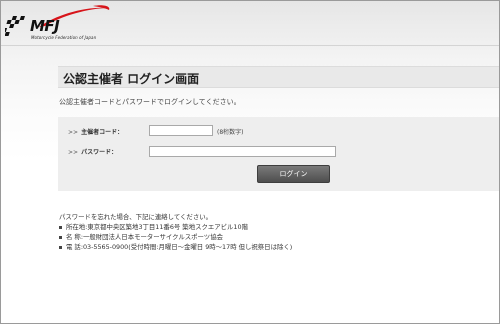 This screenshot has height=324, width=500. Describe the element at coordinates (157, 227) in the screenshot. I see `contact-address-text: 所在地:東京都中央区築地3丁目11番6号 築地スクエアビル10階` at that location.